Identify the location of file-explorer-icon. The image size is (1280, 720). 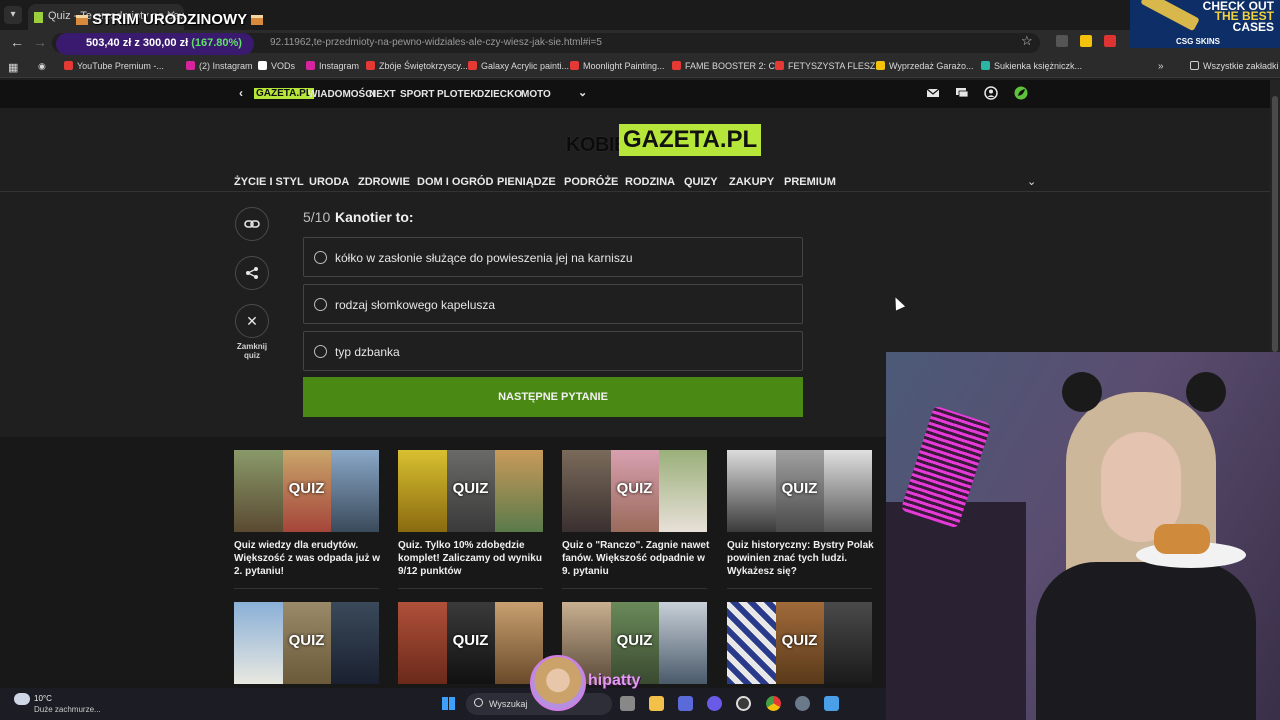
(656, 703).